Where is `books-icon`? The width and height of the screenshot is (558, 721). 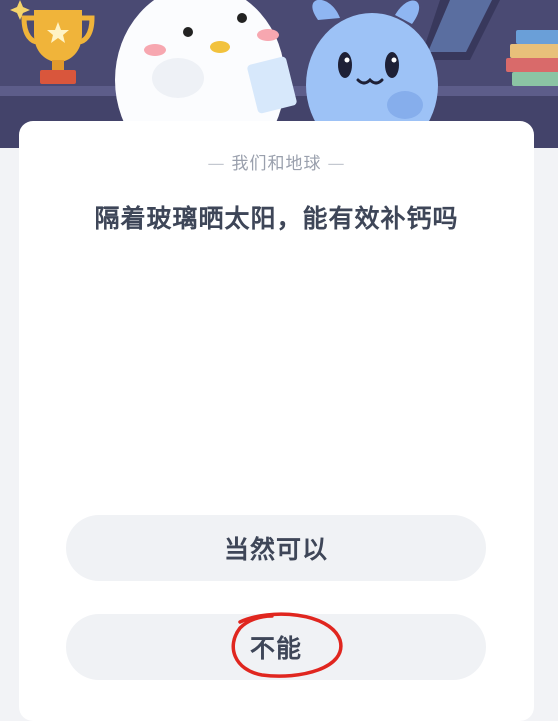
books-icon is located at coordinates (532, 58).